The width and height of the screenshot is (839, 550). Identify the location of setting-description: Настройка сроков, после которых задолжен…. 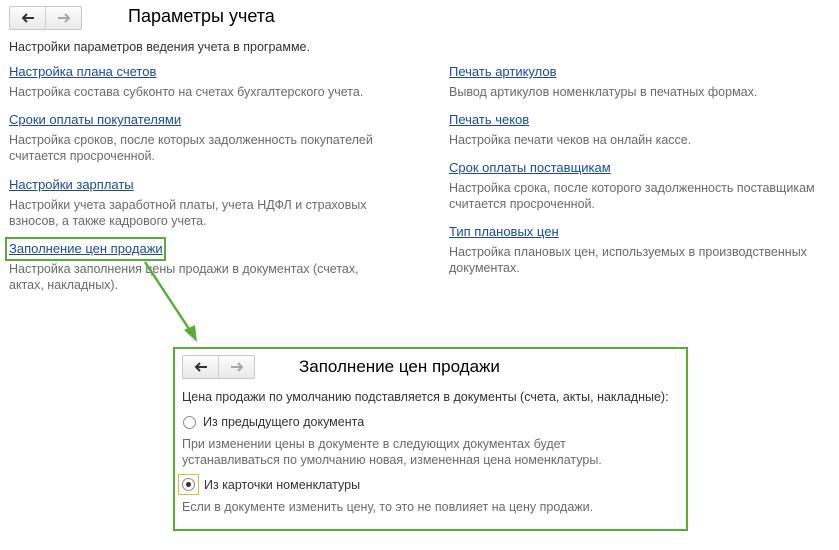
(191, 148).